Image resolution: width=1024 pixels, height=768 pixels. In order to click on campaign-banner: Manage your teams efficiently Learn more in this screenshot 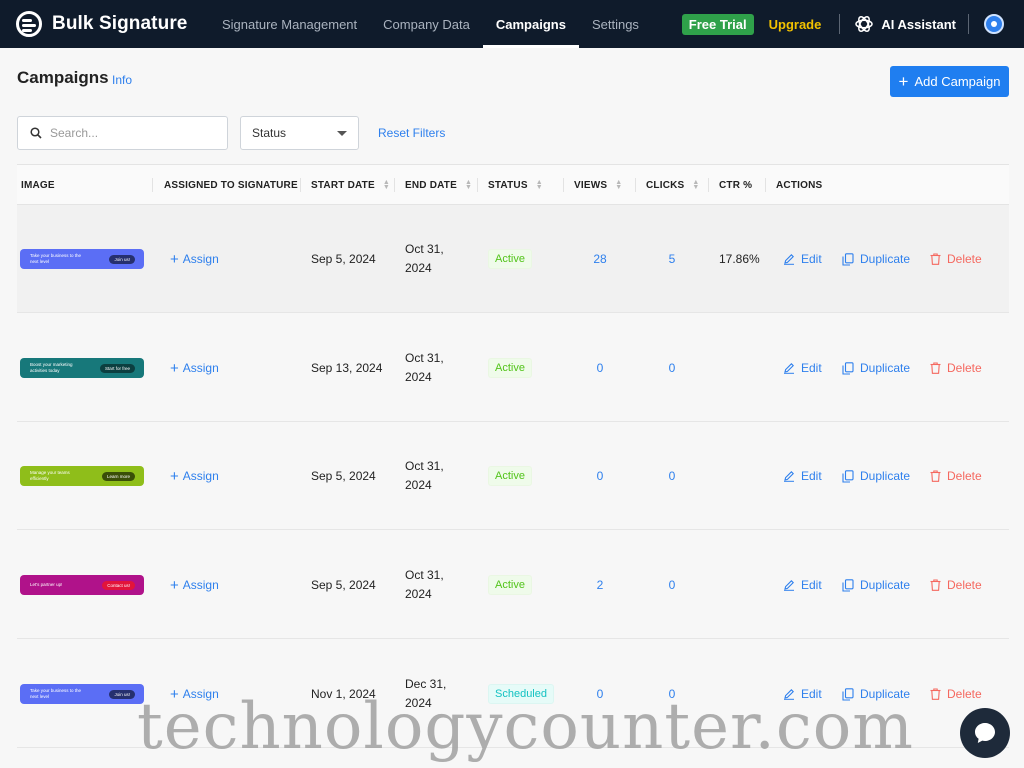, I will do `click(82, 476)`.